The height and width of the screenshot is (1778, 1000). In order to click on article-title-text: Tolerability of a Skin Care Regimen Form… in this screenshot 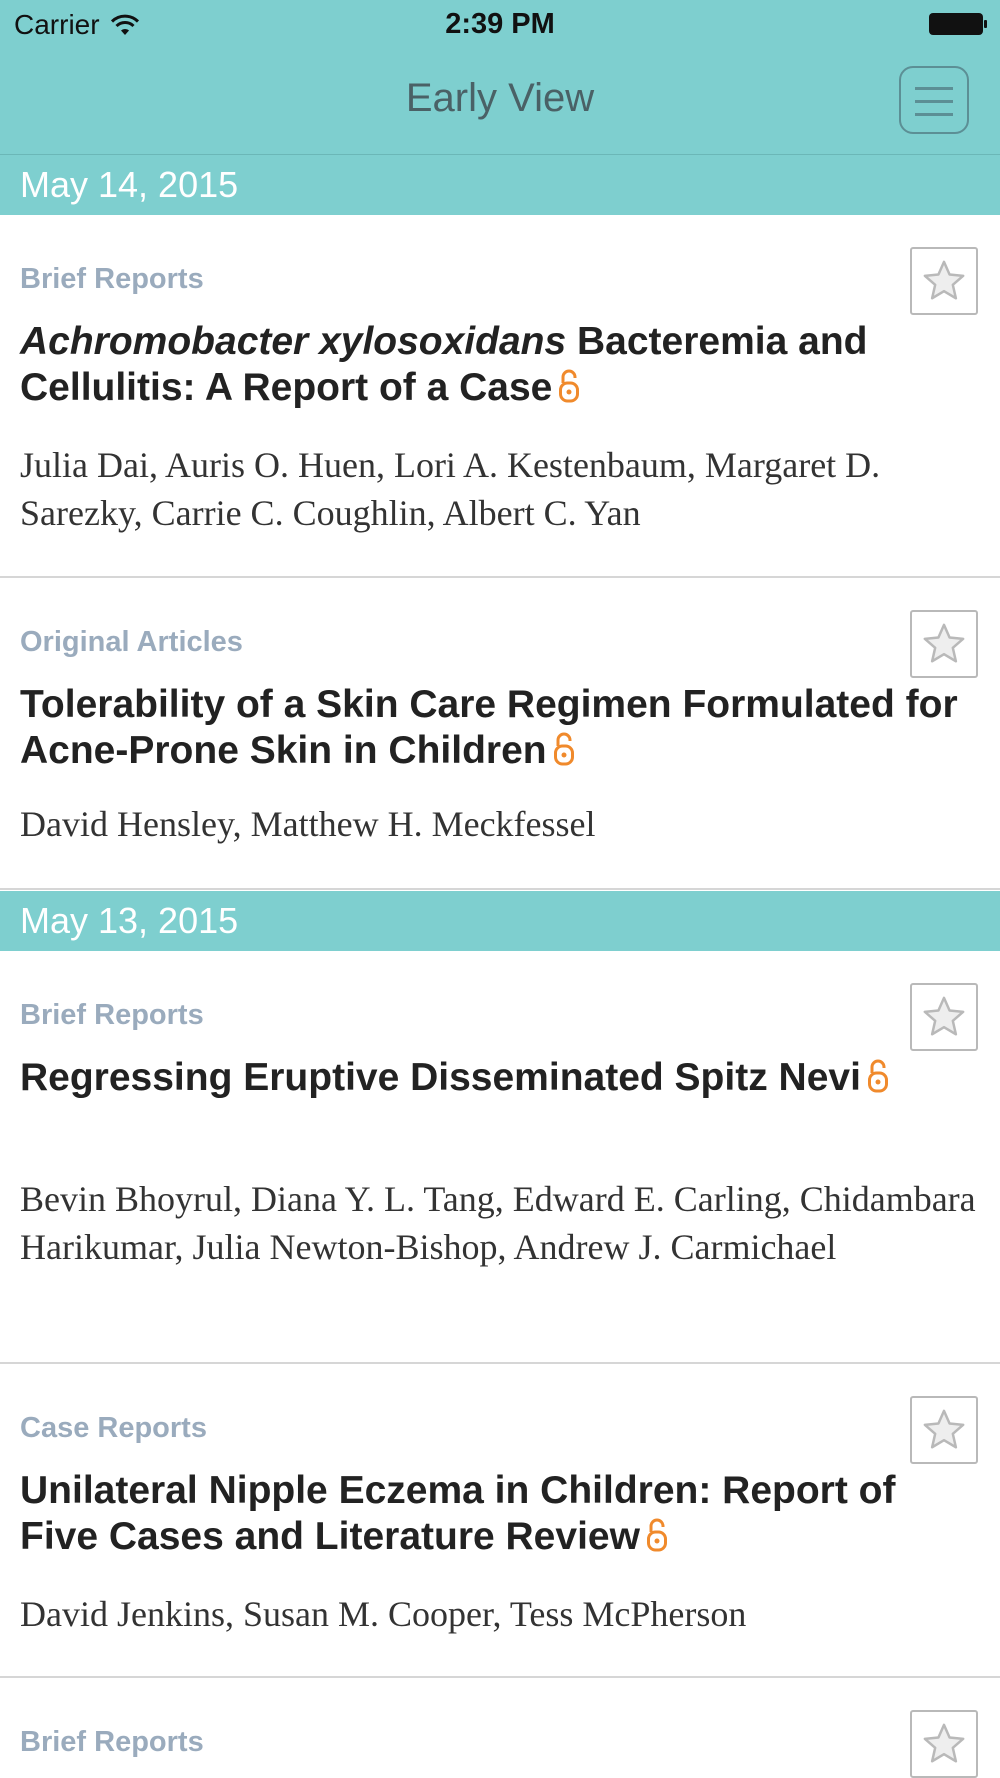, I will do `click(489, 727)`.